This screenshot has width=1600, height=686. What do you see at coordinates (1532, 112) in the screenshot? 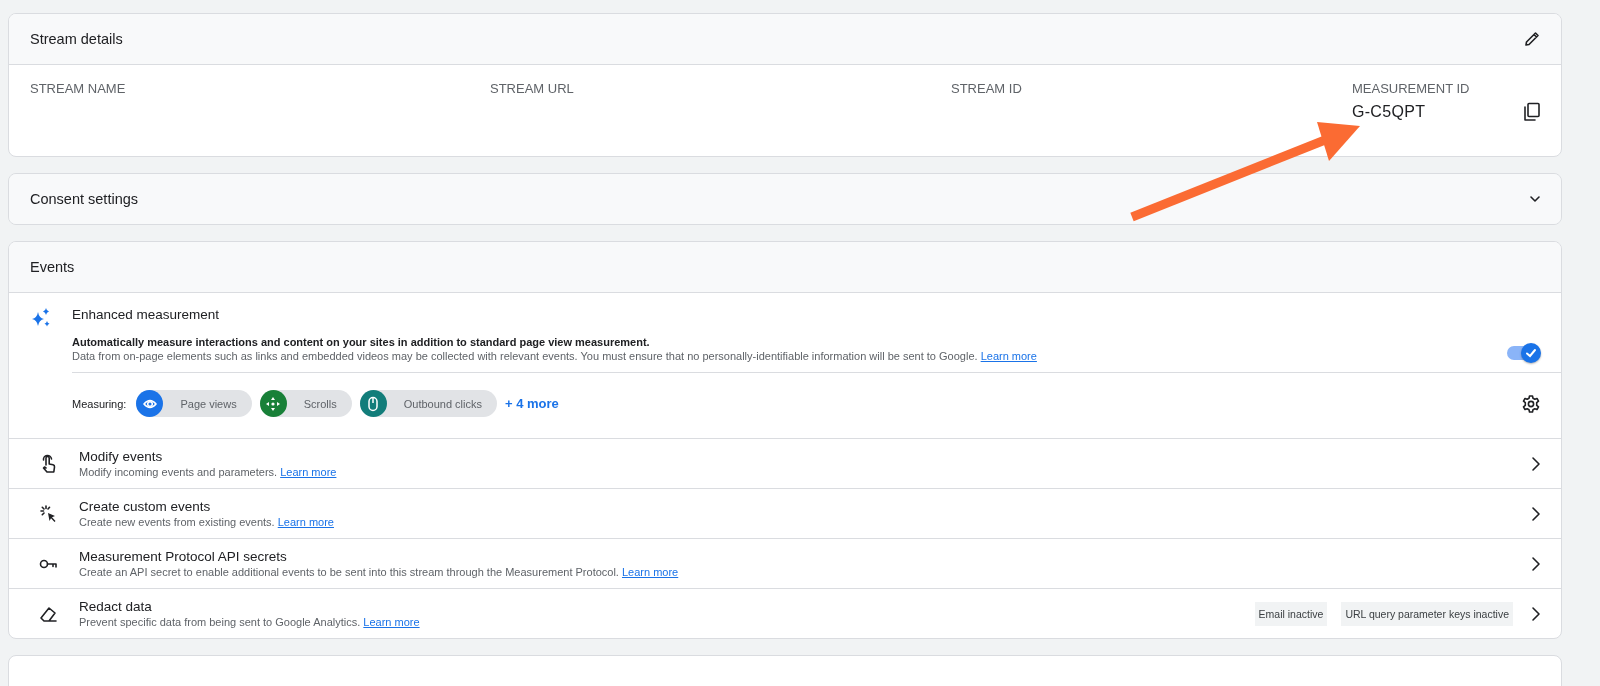
I see `copy-icon` at bounding box center [1532, 112].